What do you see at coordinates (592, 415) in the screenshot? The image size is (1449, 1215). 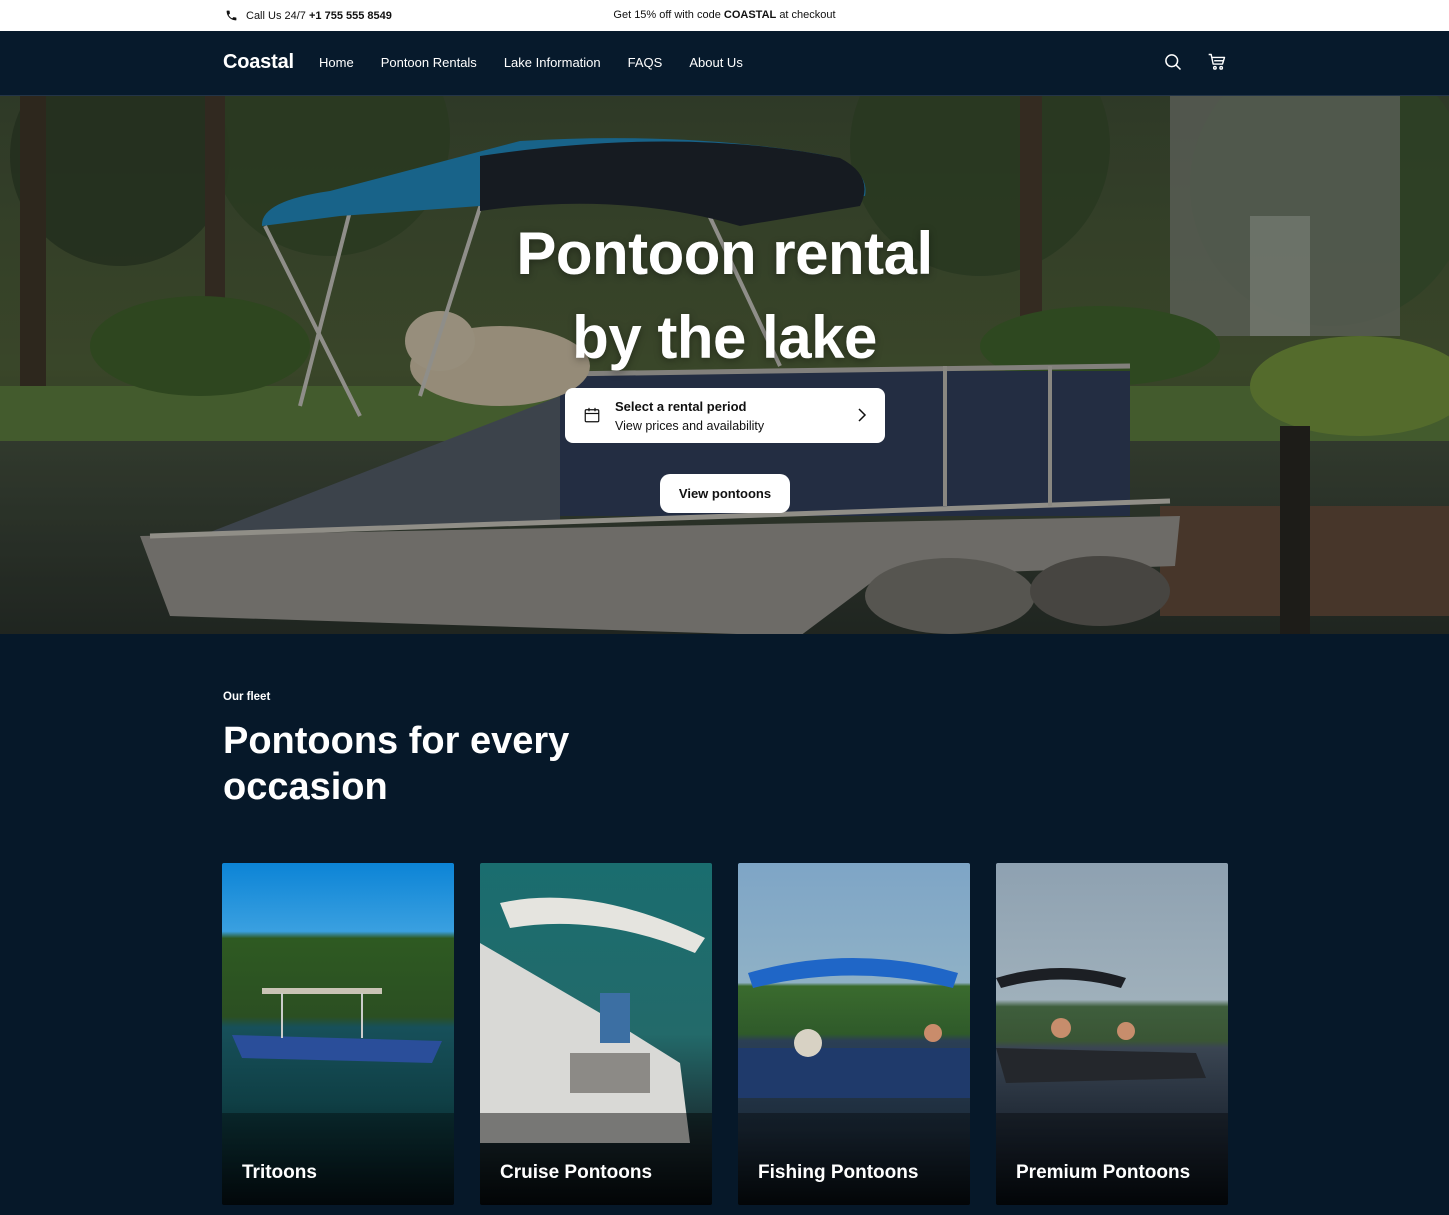 I see `calendar-icon` at bounding box center [592, 415].